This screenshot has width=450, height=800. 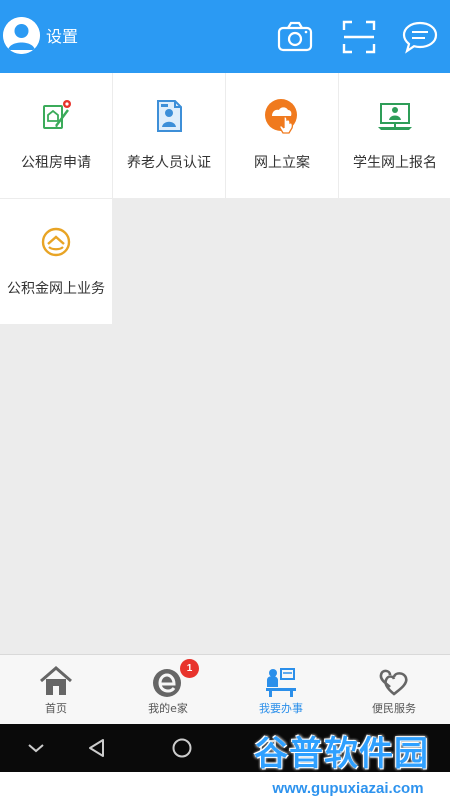 What do you see at coordinates (281, 708) in the screenshot?
I see `tab-label: 我要办事` at bounding box center [281, 708].